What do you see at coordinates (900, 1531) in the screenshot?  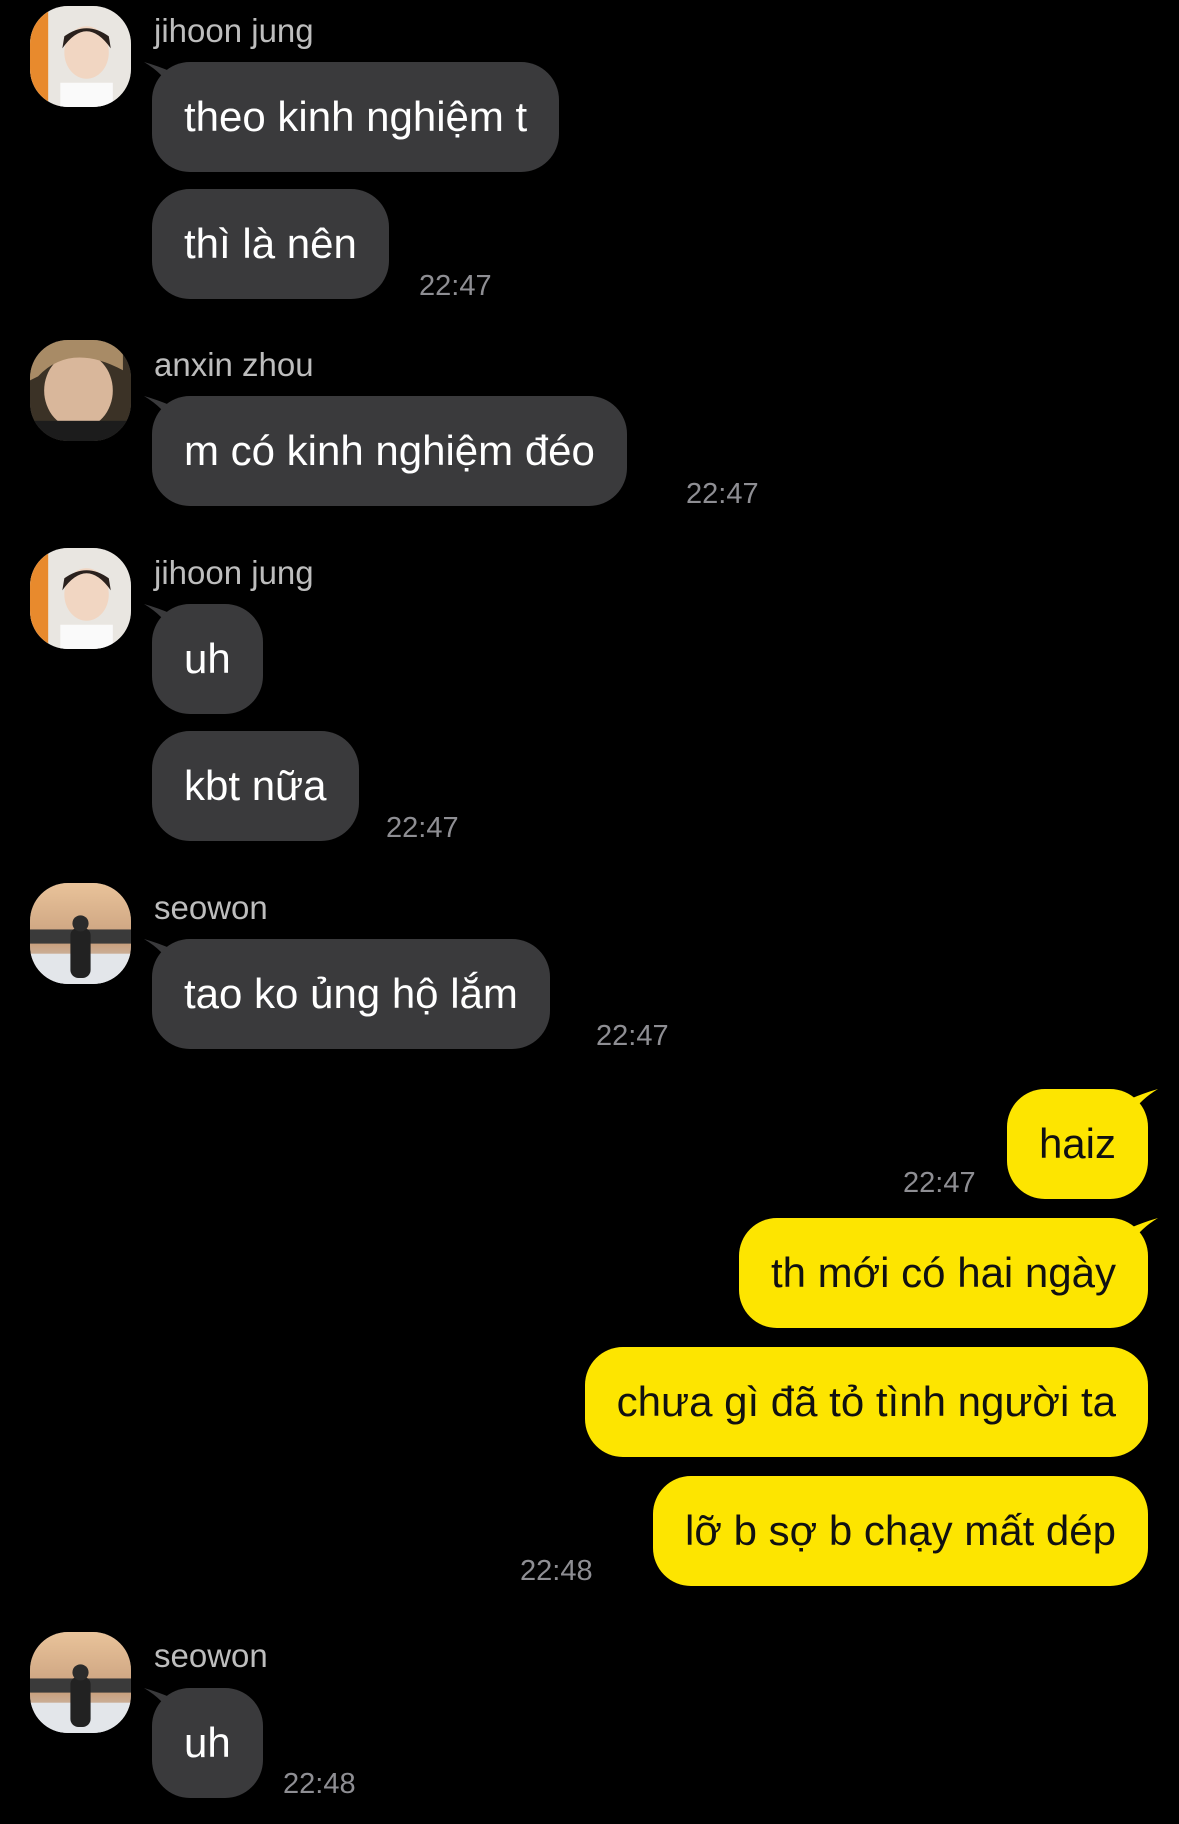 I see `message-bubble: lỡ b sợ b chạy mất dép` at bounding box center [900, 1531].